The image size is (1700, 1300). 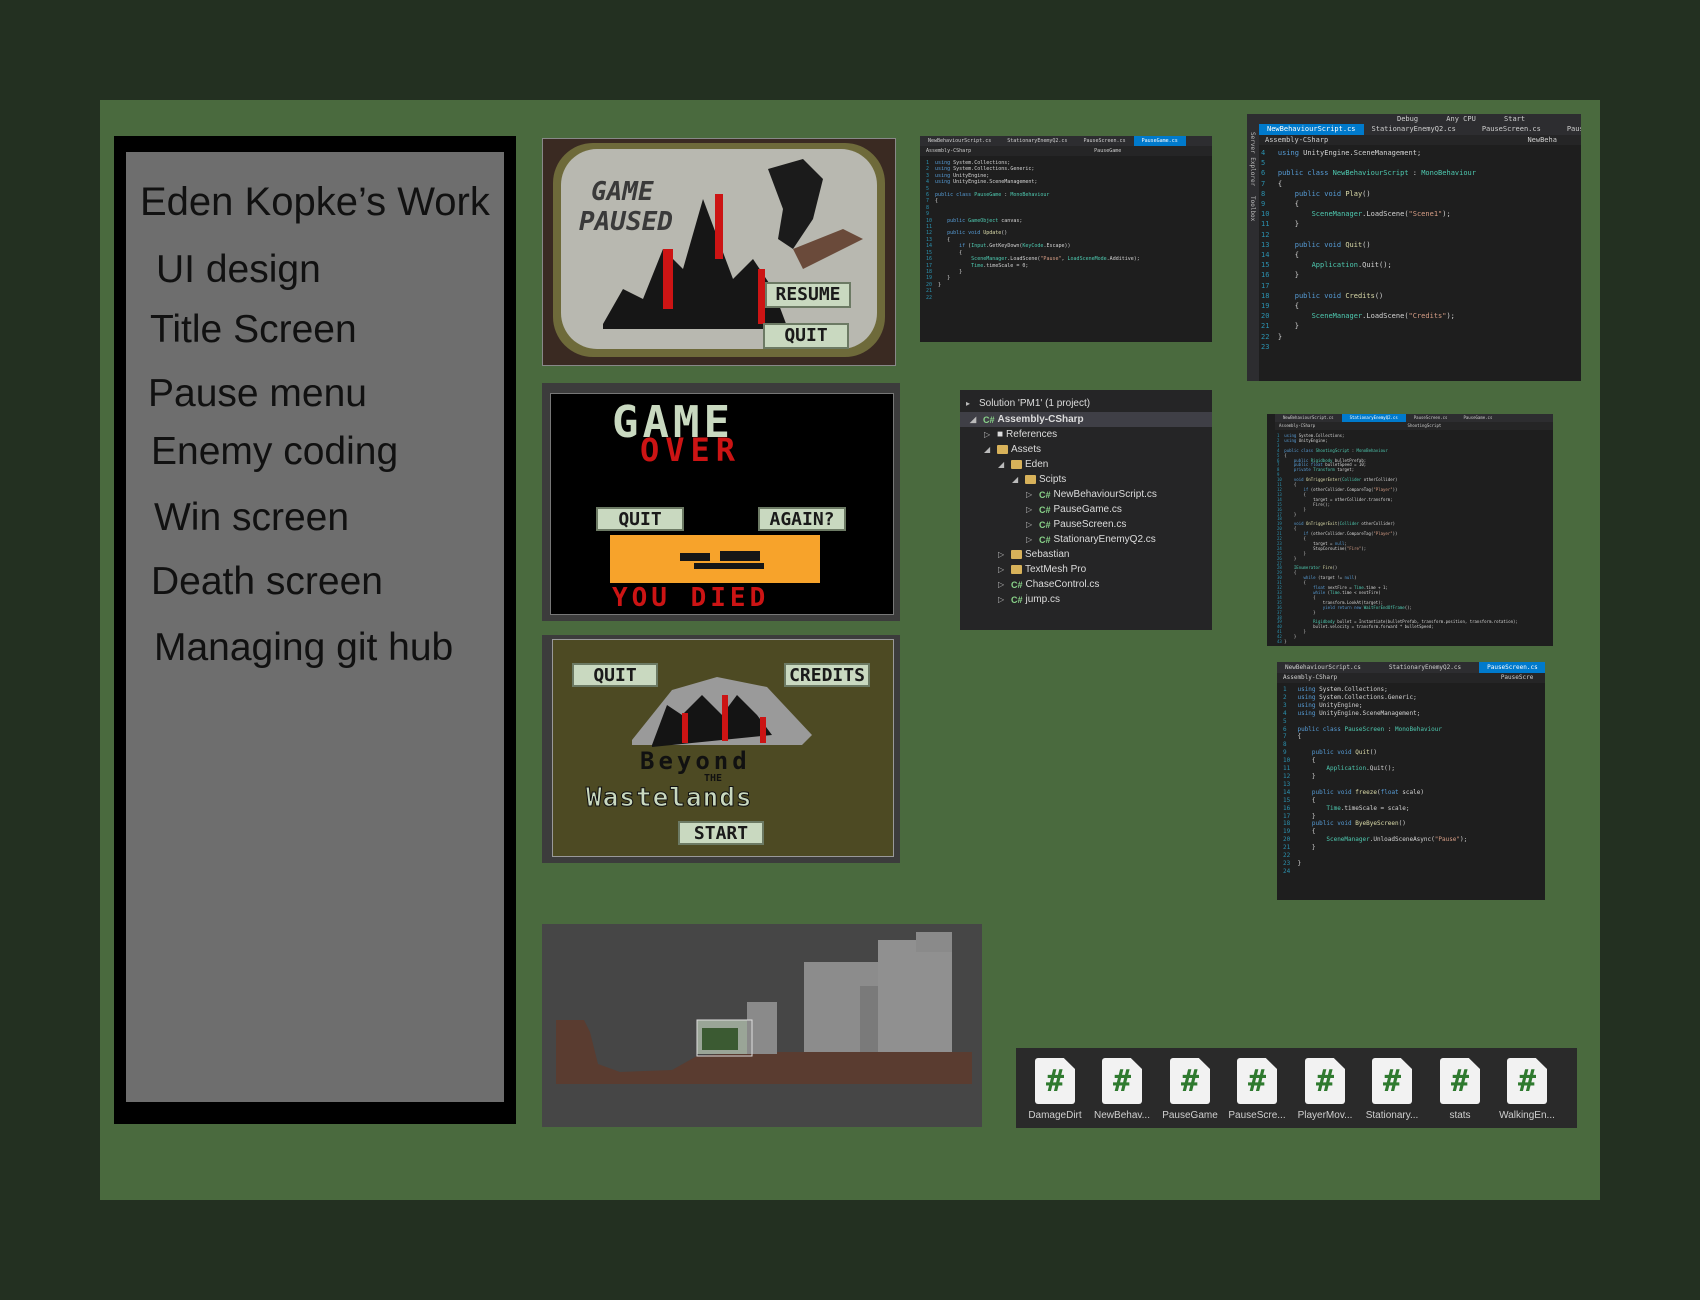 I want to click on member-dropdown: PauseScre, so click(x=1517, y=677).